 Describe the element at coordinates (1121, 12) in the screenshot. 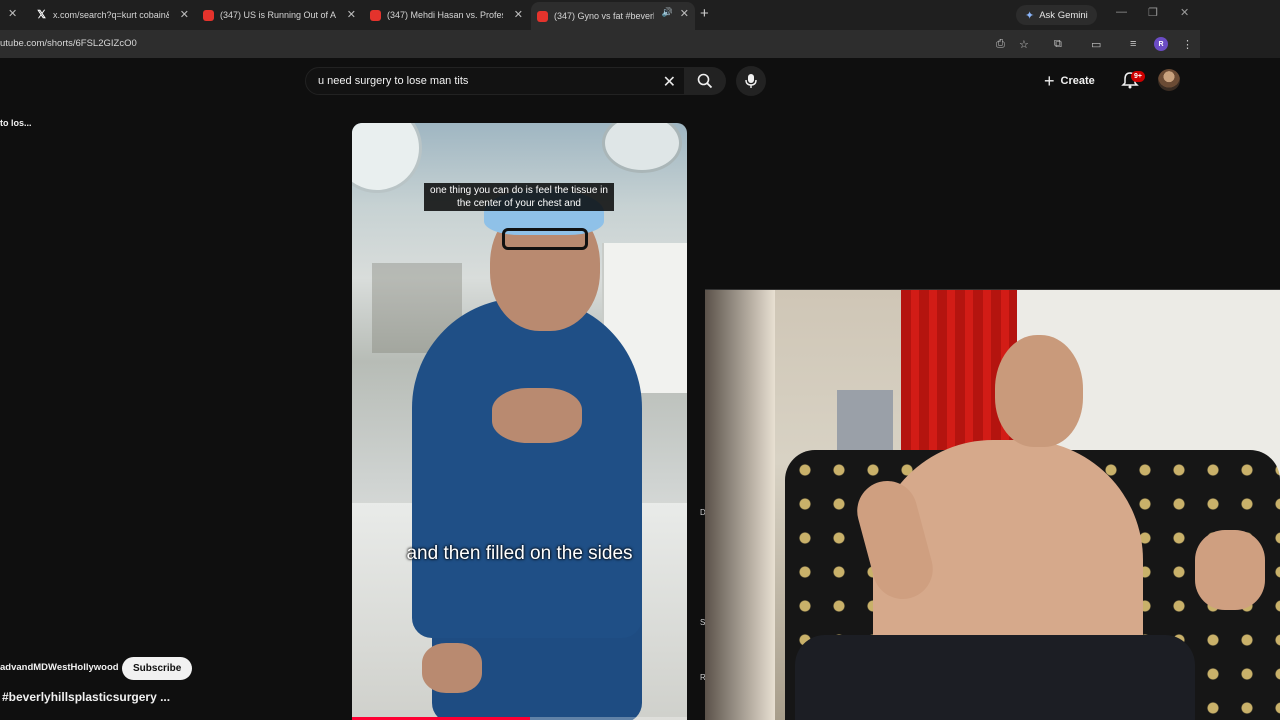

I see `minimize-icon: —` at that location.